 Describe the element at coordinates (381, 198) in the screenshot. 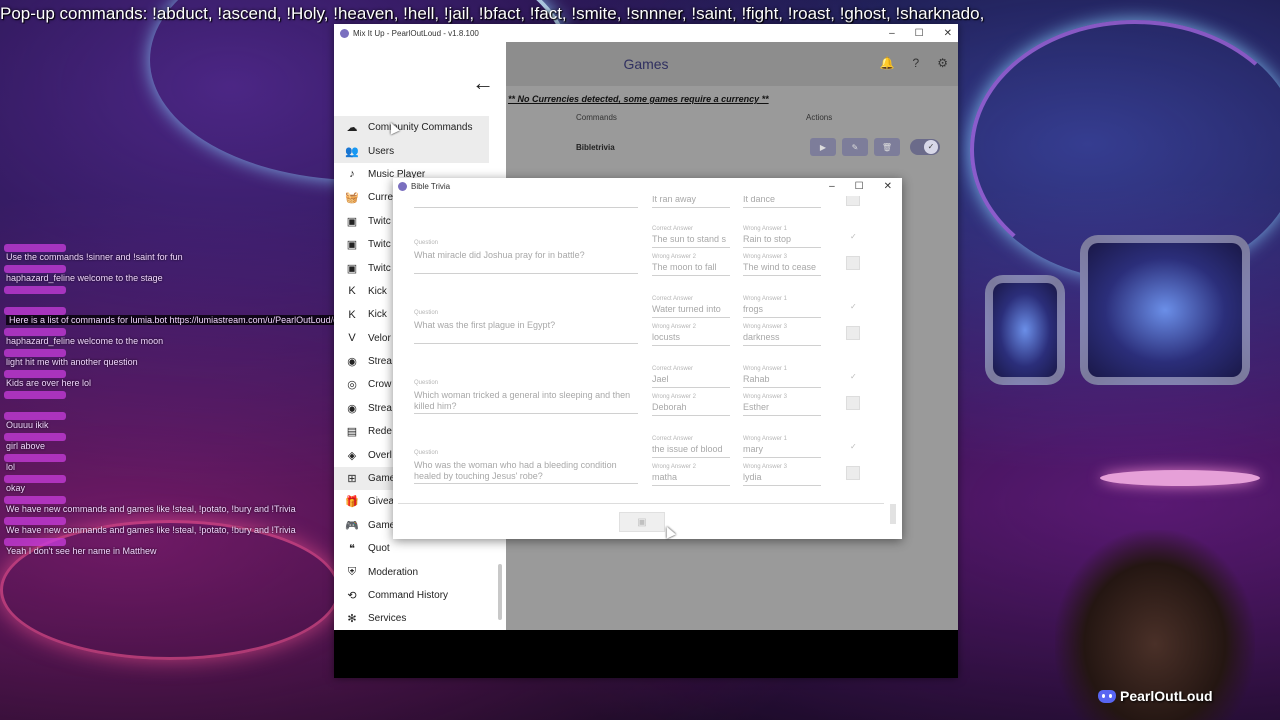

I see `sidebar-item-label: Curre` at that location.